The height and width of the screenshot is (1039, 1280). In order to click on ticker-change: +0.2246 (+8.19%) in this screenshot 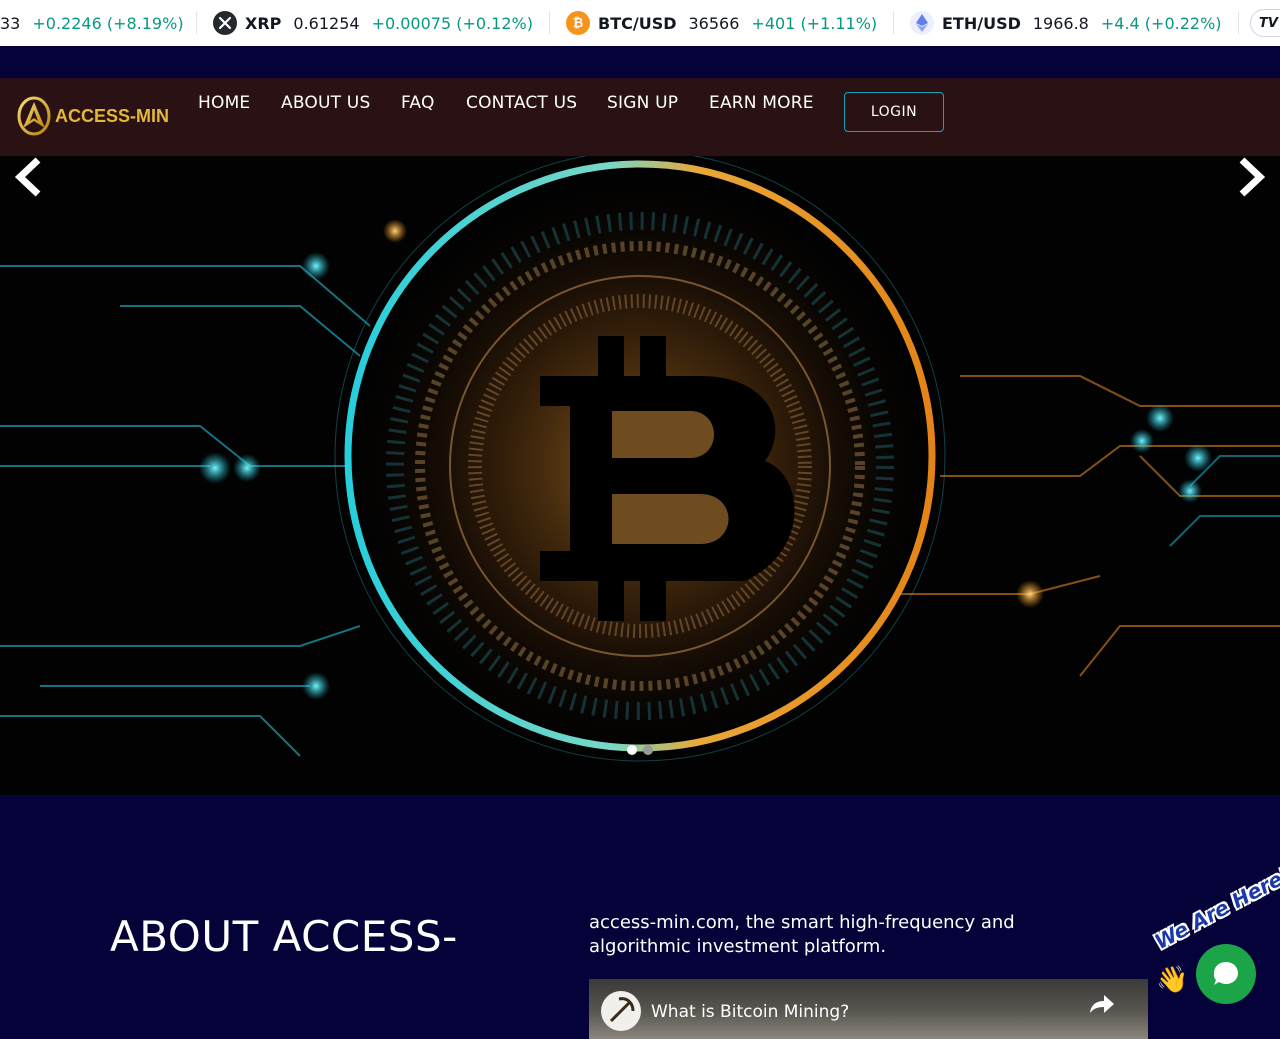, I will do `click(108, 23)`.